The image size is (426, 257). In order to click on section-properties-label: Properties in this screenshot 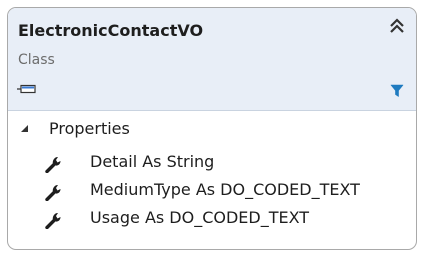, I will do `click(89, 128)`.